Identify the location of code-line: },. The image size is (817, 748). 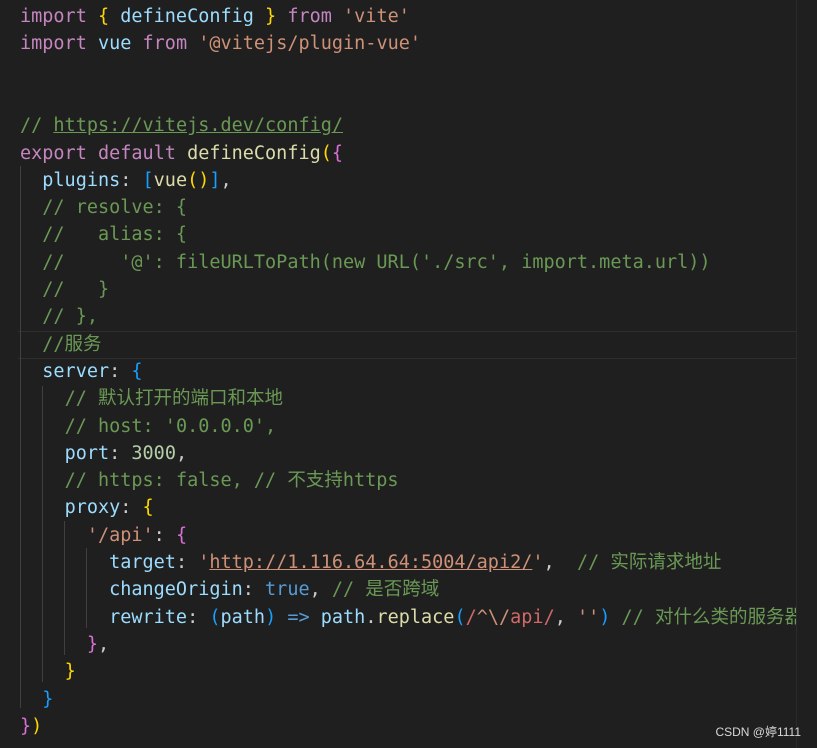
(64, 644).